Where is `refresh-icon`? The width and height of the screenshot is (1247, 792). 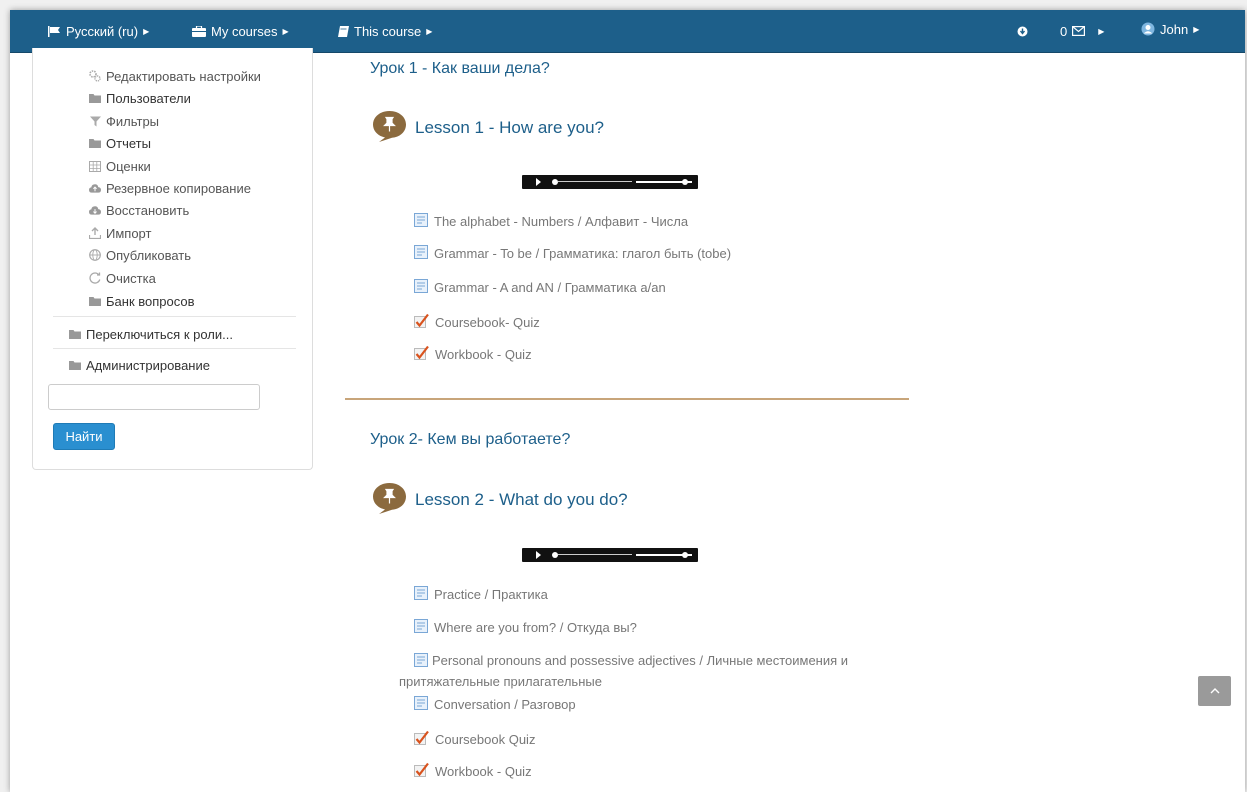
refresh-icon is located at coordinates (95, 278).